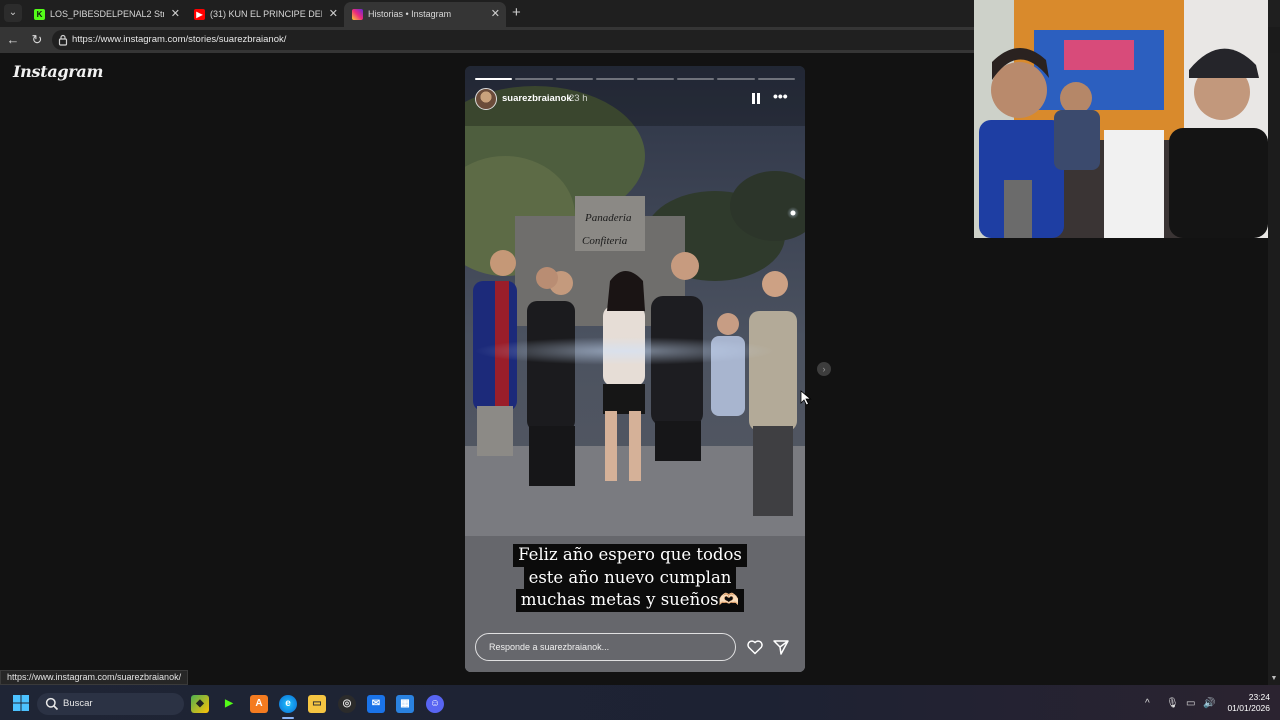  What do you see at coordinates (630, 555) in the screenshot?
I see `caption-line: Feliz año espero que todos` at bounding box center [630, 555].